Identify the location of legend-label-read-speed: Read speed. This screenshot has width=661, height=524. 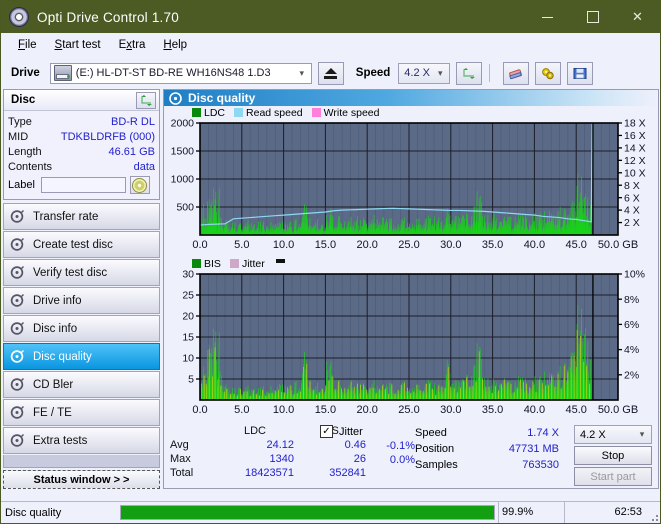
(274, 112).